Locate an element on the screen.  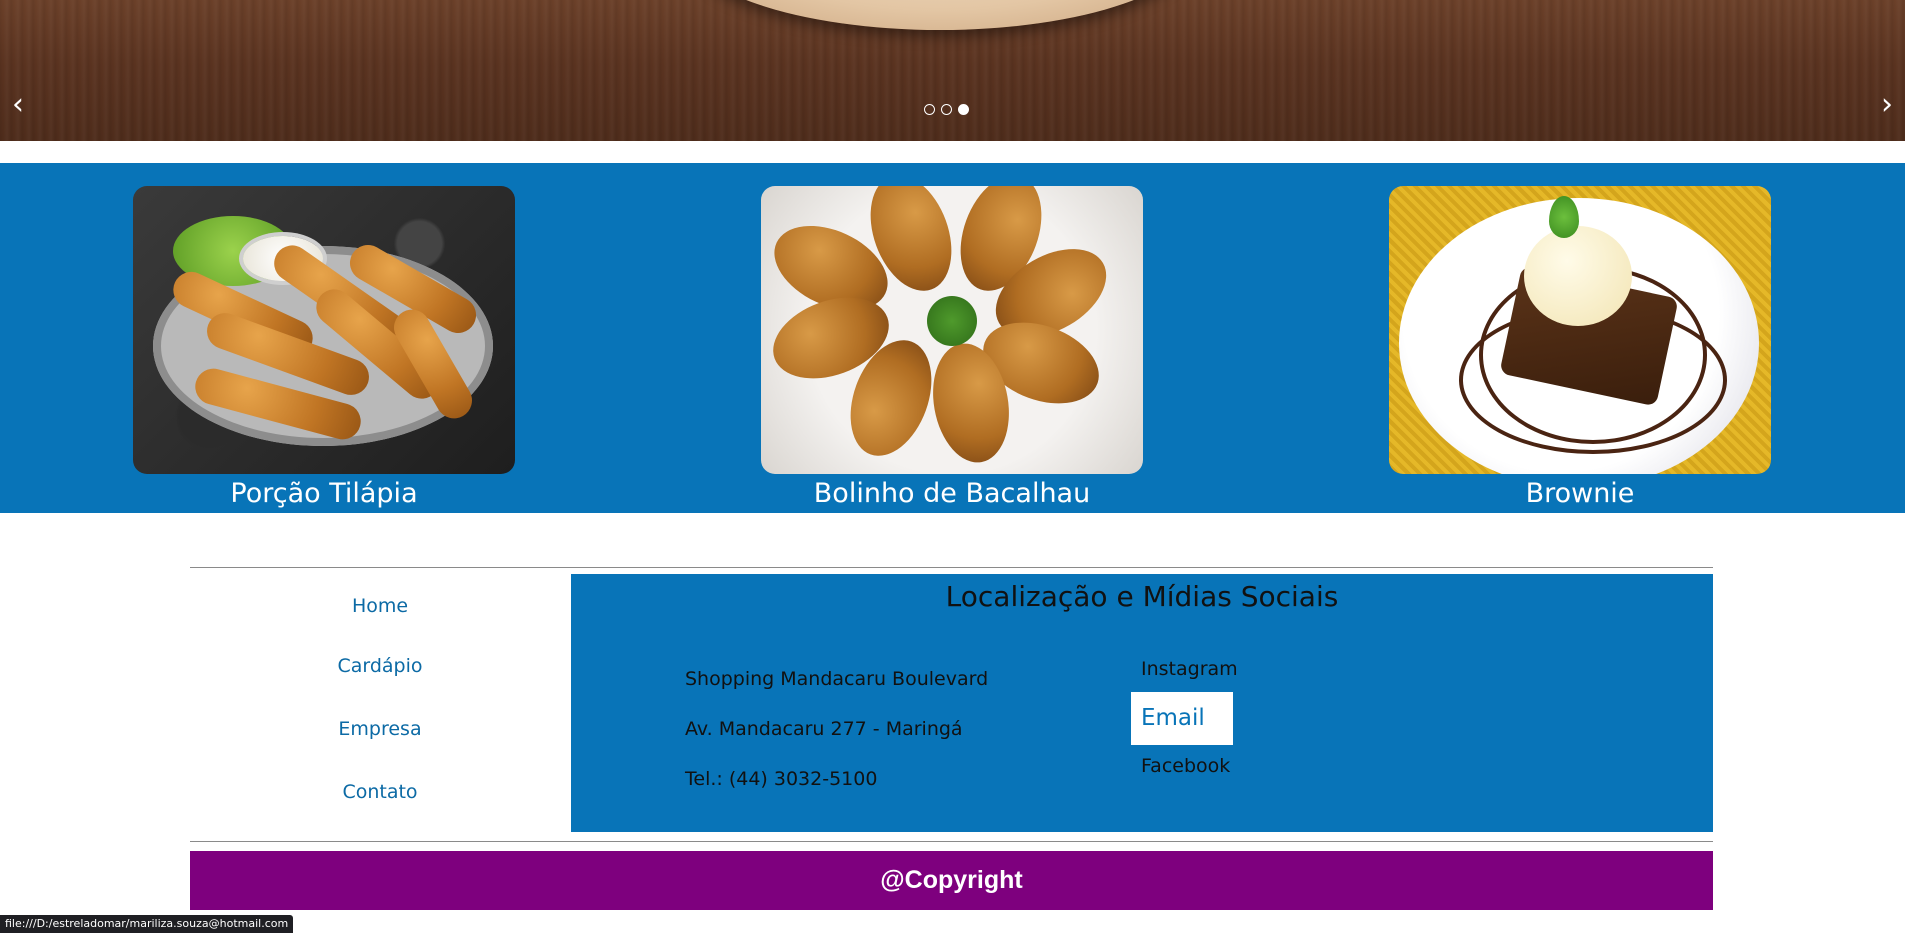
chevron-right-icon: › is located at coordinates (1887, 105).